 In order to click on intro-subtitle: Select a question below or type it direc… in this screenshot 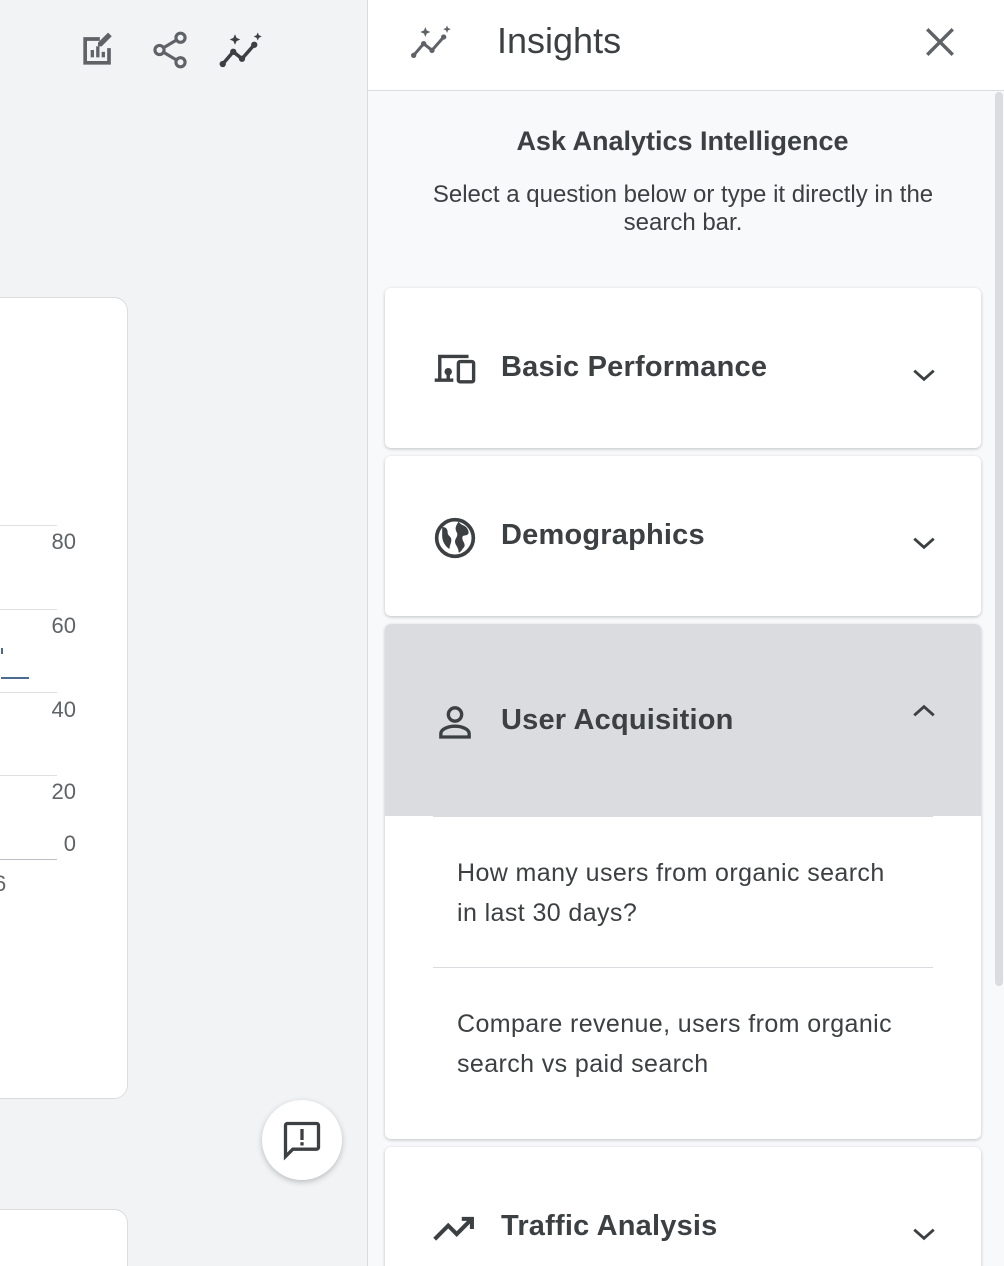, I will do `click(683, 208)`.